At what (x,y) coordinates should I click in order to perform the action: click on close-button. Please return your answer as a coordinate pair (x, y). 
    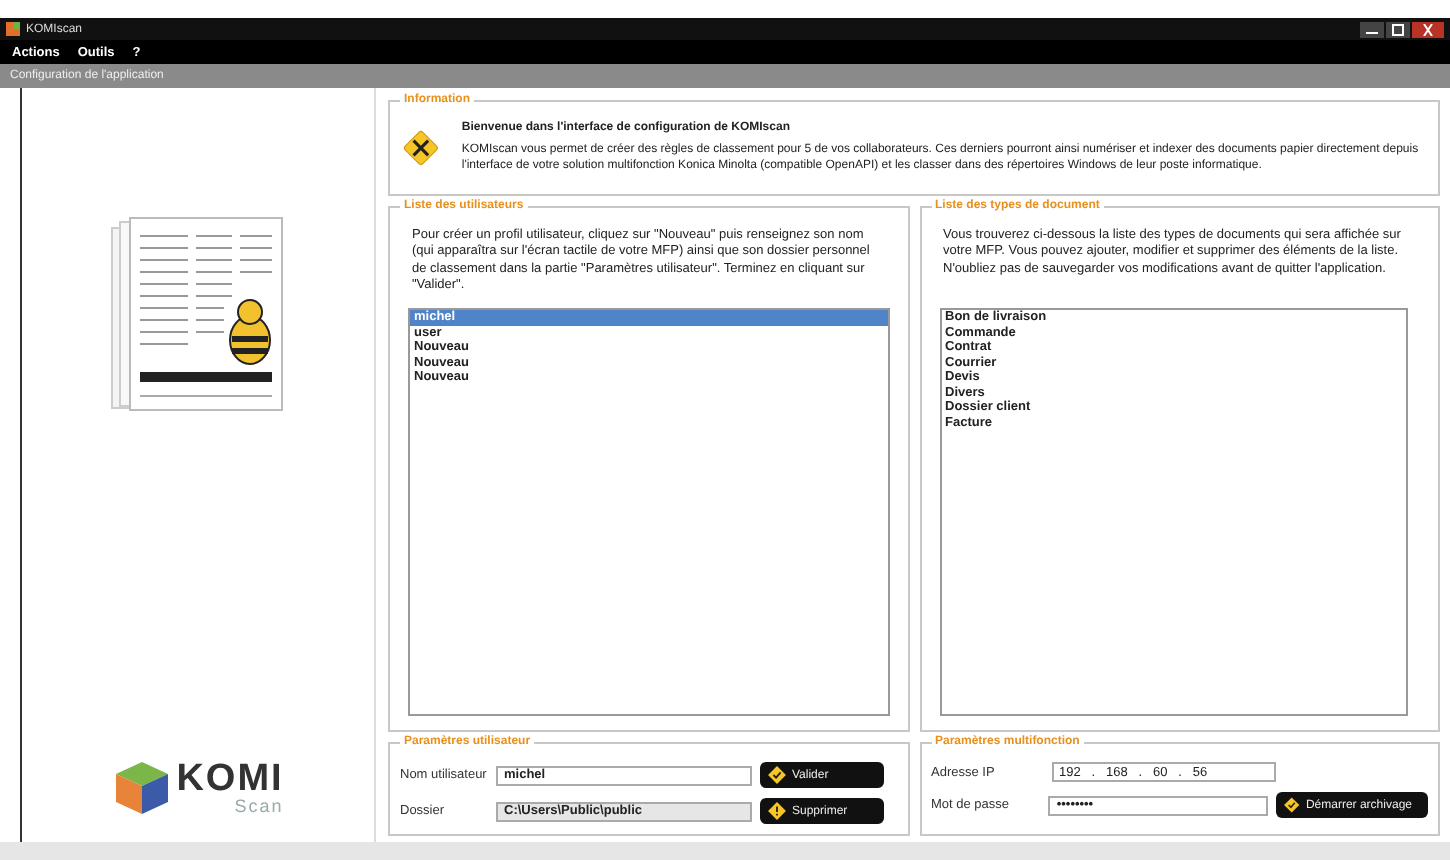
    Looking at the image, I should click on (1428, 29).